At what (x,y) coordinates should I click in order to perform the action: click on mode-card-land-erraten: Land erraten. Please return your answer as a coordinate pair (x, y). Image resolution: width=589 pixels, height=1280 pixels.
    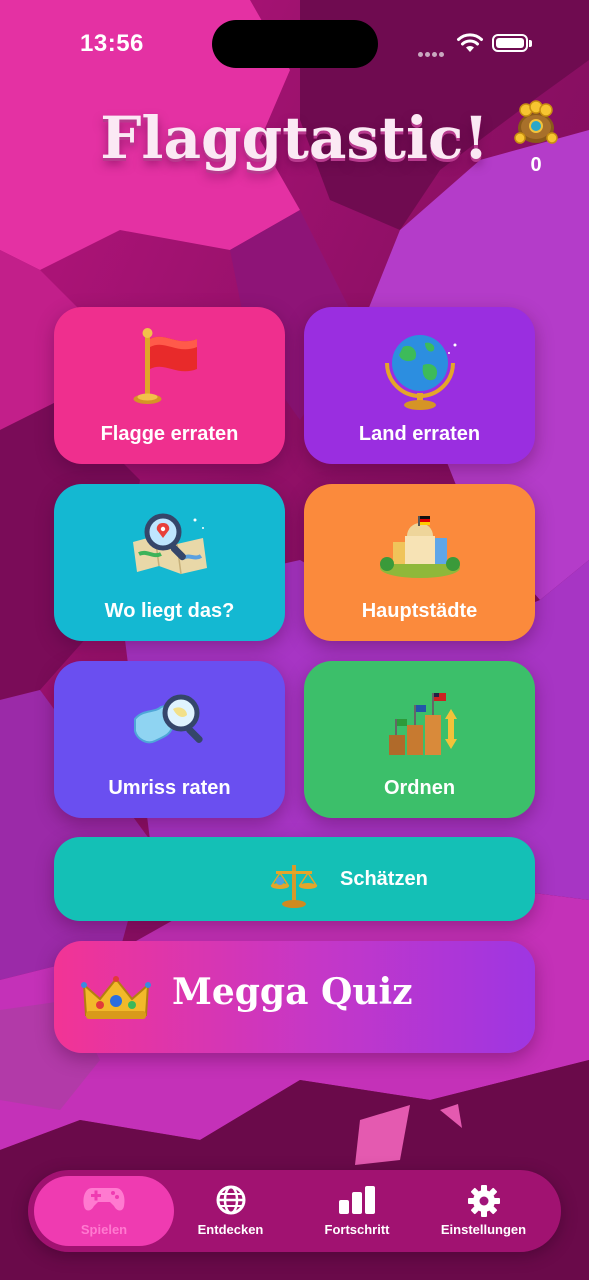
    Looking at the image, I should click on (419, 385).